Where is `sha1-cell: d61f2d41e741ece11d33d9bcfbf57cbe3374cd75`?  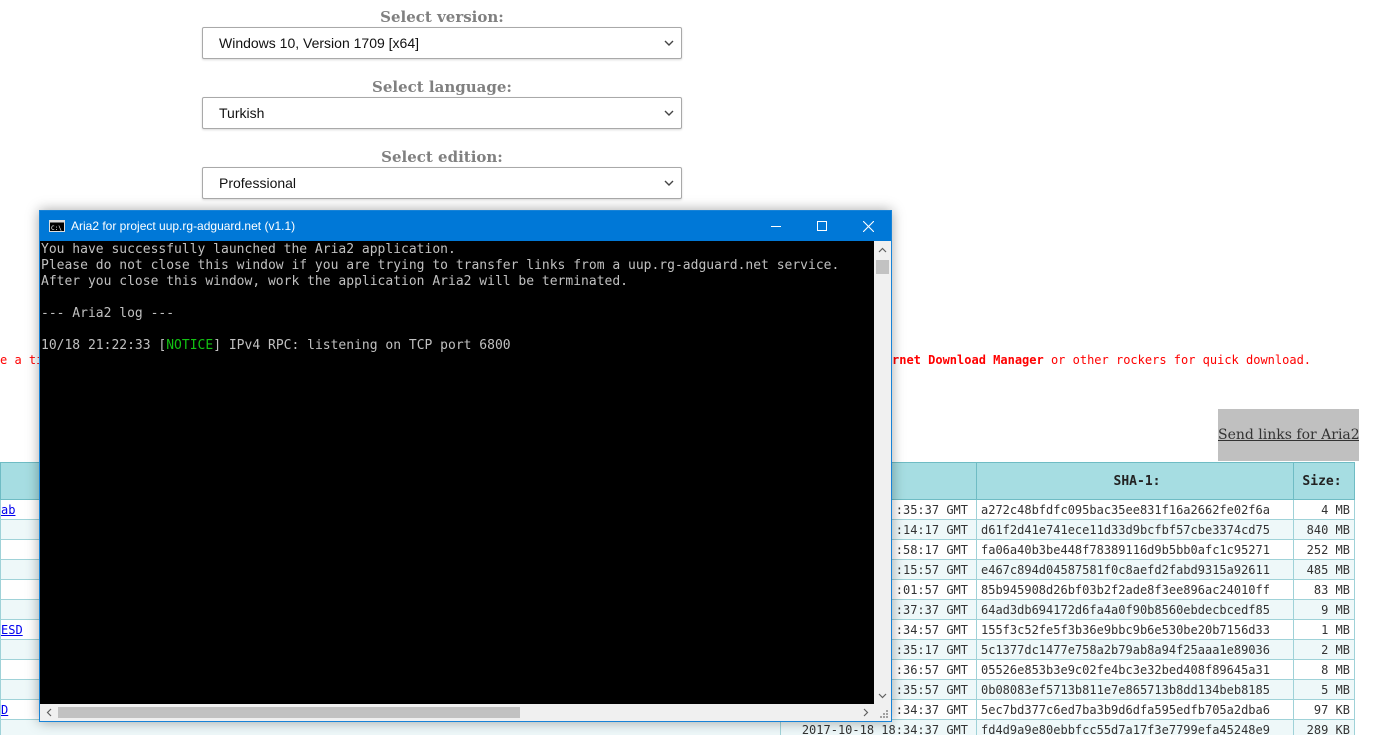
sha1-cell: d61f2d41e741ece11d33d9bcfbf57cbe3374cd75 is located at coordinates (1135, 529).